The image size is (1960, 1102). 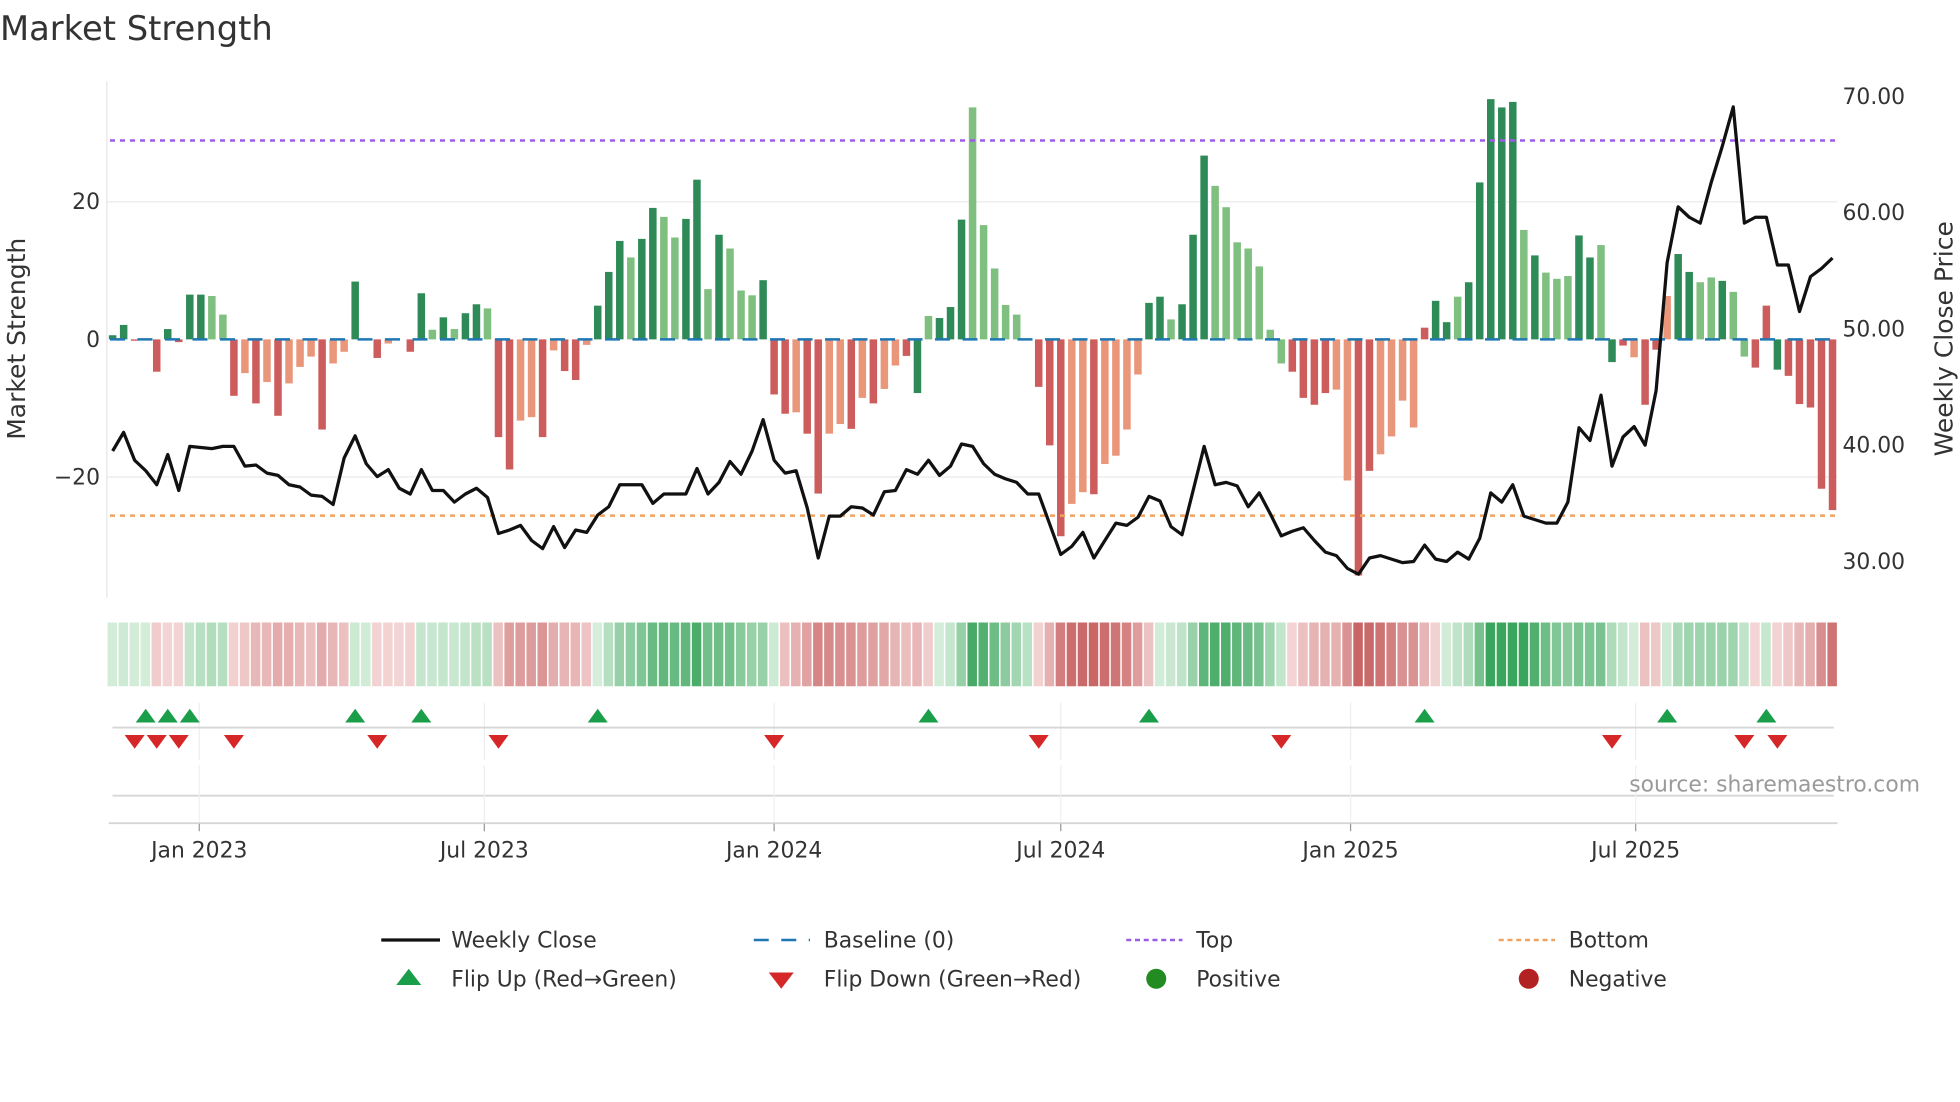 I want to click on legend-label: Flip Up (Red→Green), so click(x=563, y=979).